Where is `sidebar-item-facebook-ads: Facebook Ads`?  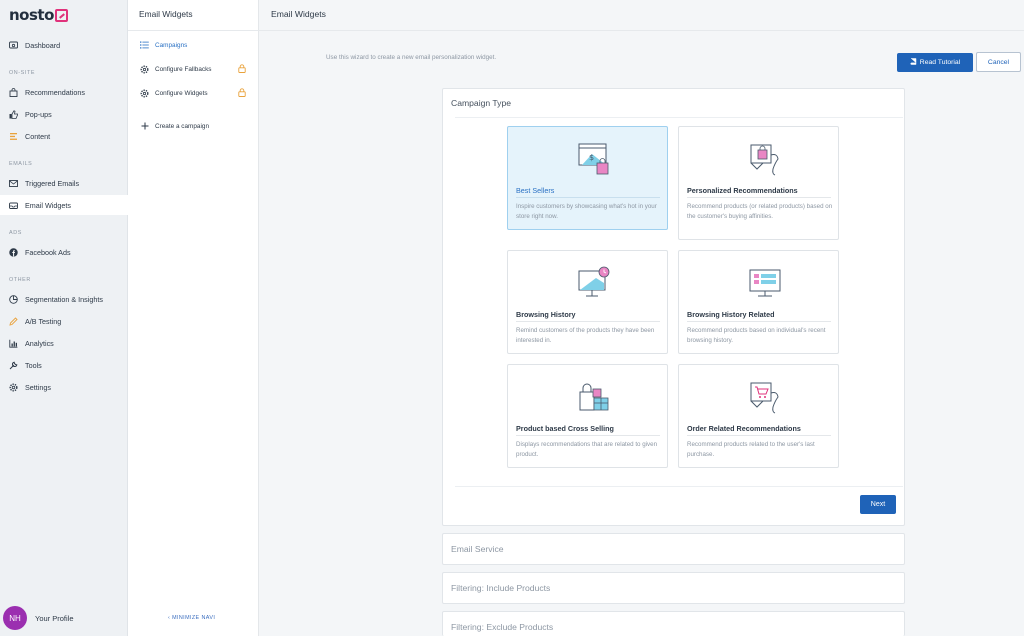
sidebar-item-facebook-ads: Facebook Ads is located at coordinates (64, 252).